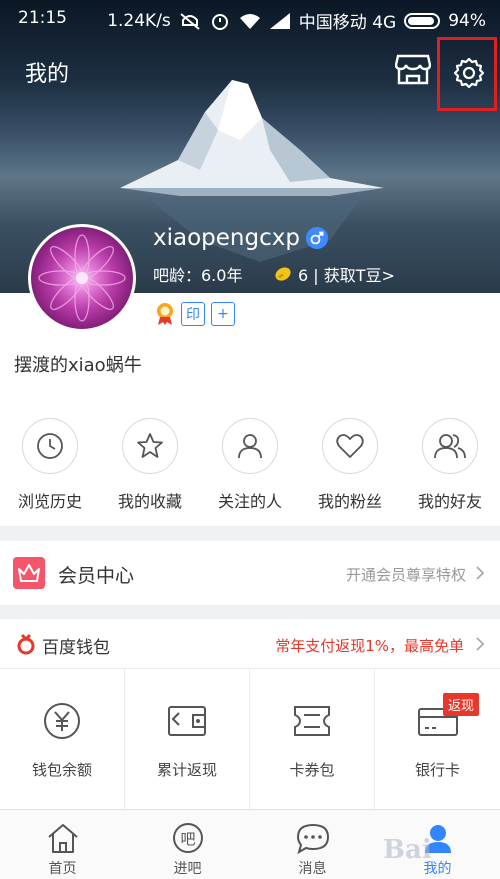 This screenshot has height=879, width=500. I want to click on battery-text: 94%, so click(467, 20).